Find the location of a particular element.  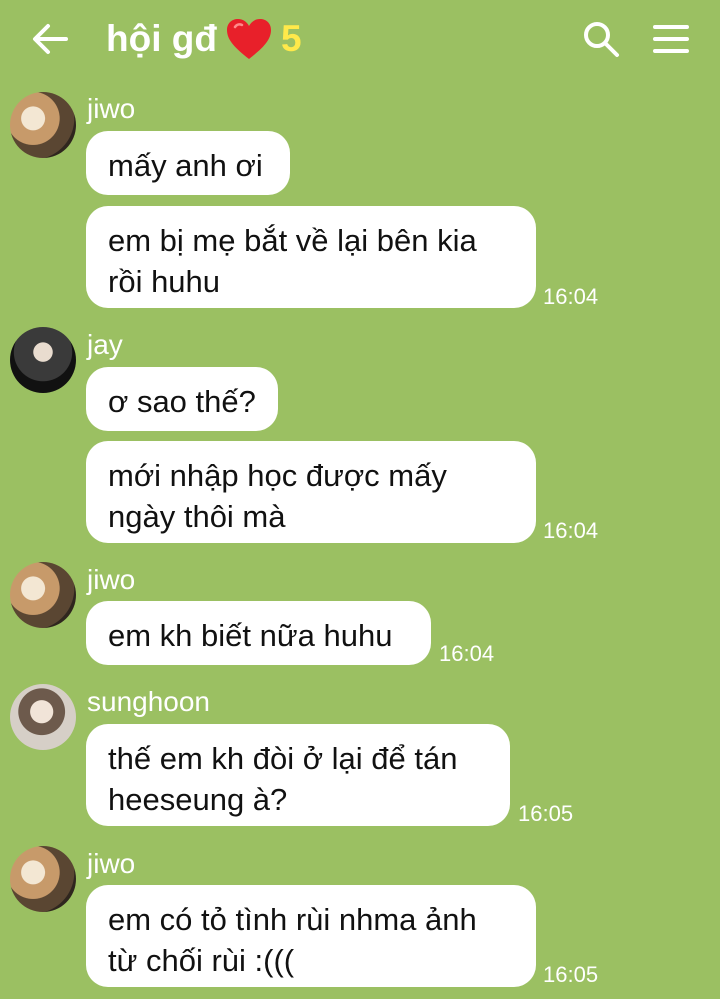

message-bubble: em bị mẹ bắt về lại bên kia rồi huhu is located at coordinates (311, 257).